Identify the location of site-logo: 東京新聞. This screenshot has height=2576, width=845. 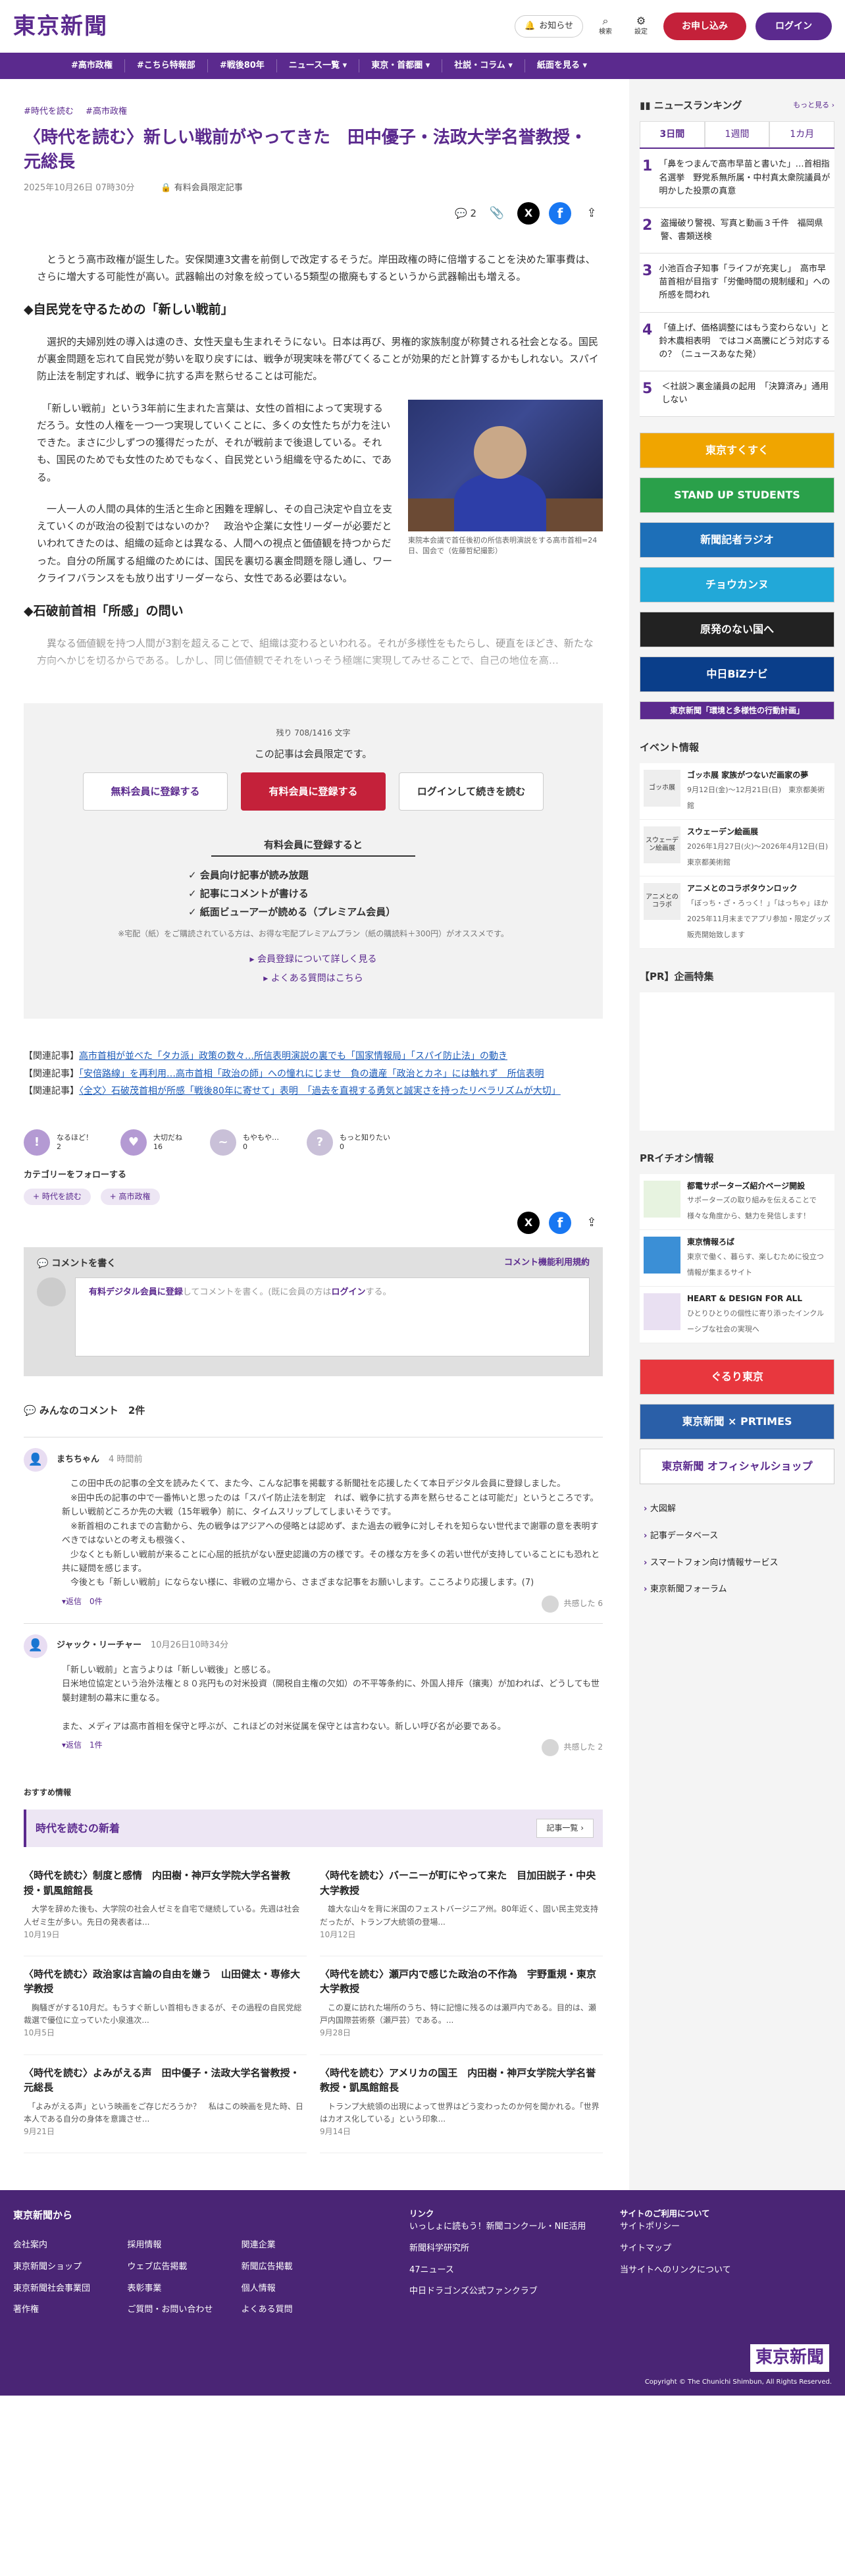
(61, 26).